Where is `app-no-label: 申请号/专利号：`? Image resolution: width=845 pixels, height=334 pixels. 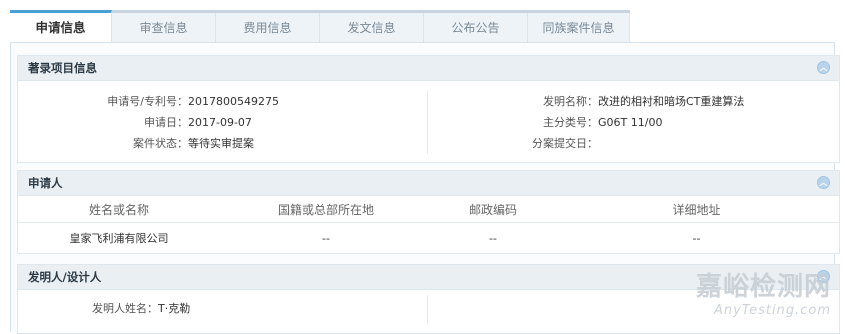
app-no-label: 申请号/专利号： is located at coordinates (147, 101).